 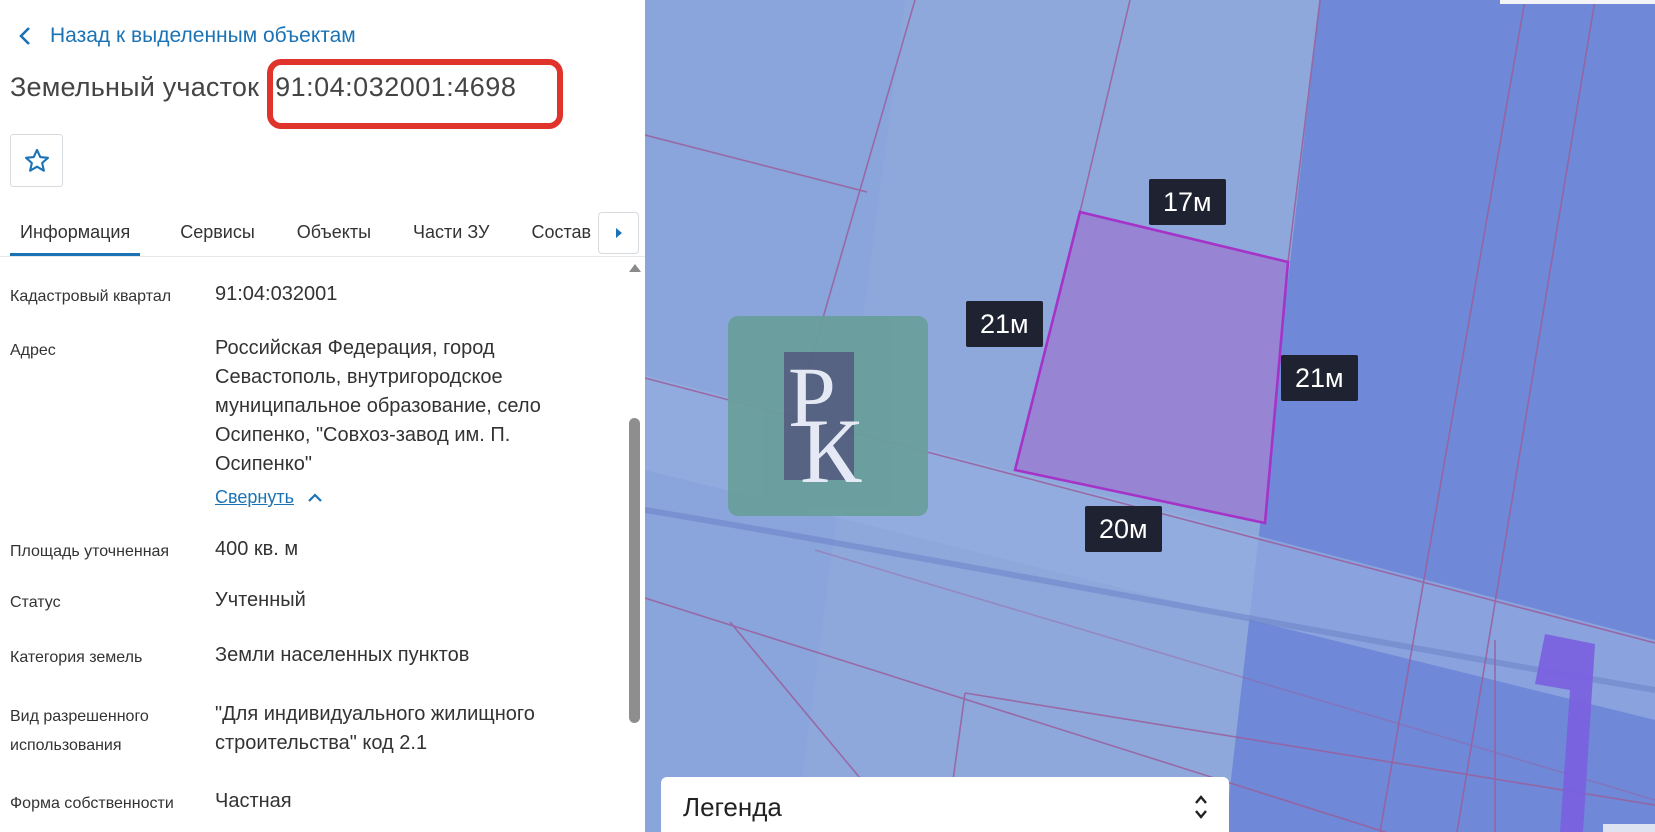 What do you see at coordinates (315, 497) in the screenshot?
I see `chevron-up-icon` at bounding box center [315, 497].